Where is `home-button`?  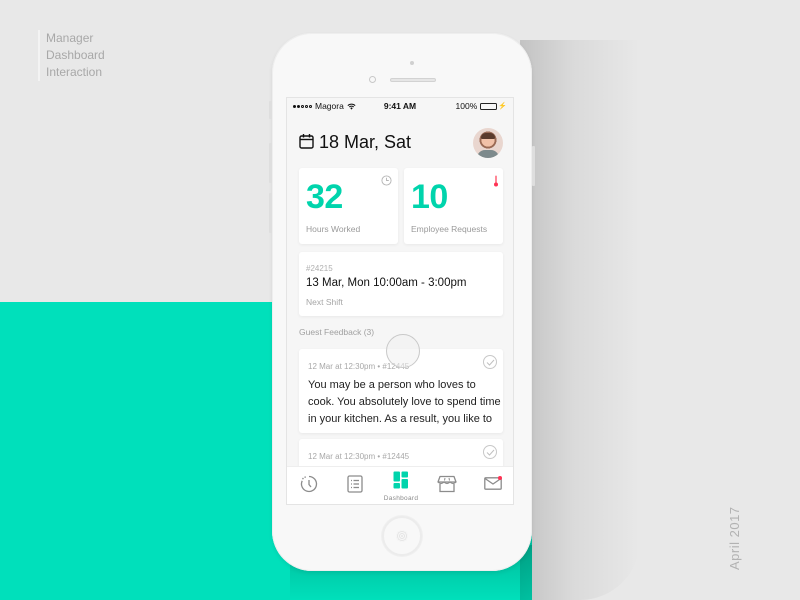
home-button is located at coordinates (402, 536).